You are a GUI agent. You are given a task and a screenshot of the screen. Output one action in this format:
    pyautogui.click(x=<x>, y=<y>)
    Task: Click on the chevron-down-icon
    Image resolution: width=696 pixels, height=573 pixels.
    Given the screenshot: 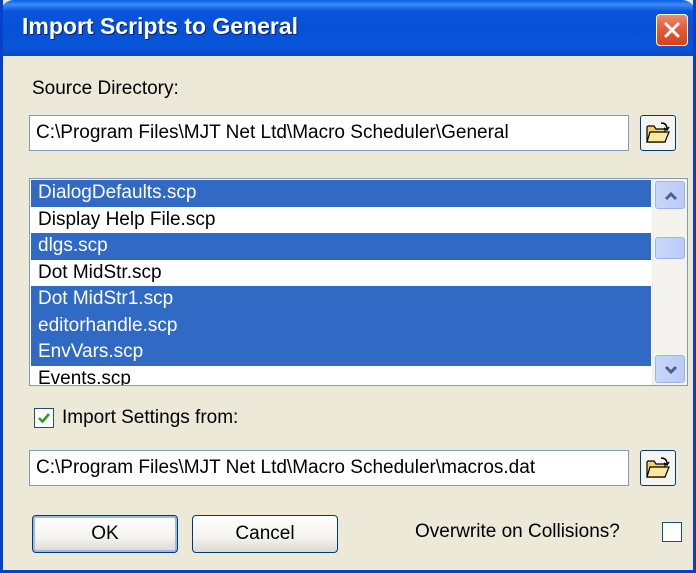 What is the action you would take?
    pyautogui.click(x=671, y=370)
    